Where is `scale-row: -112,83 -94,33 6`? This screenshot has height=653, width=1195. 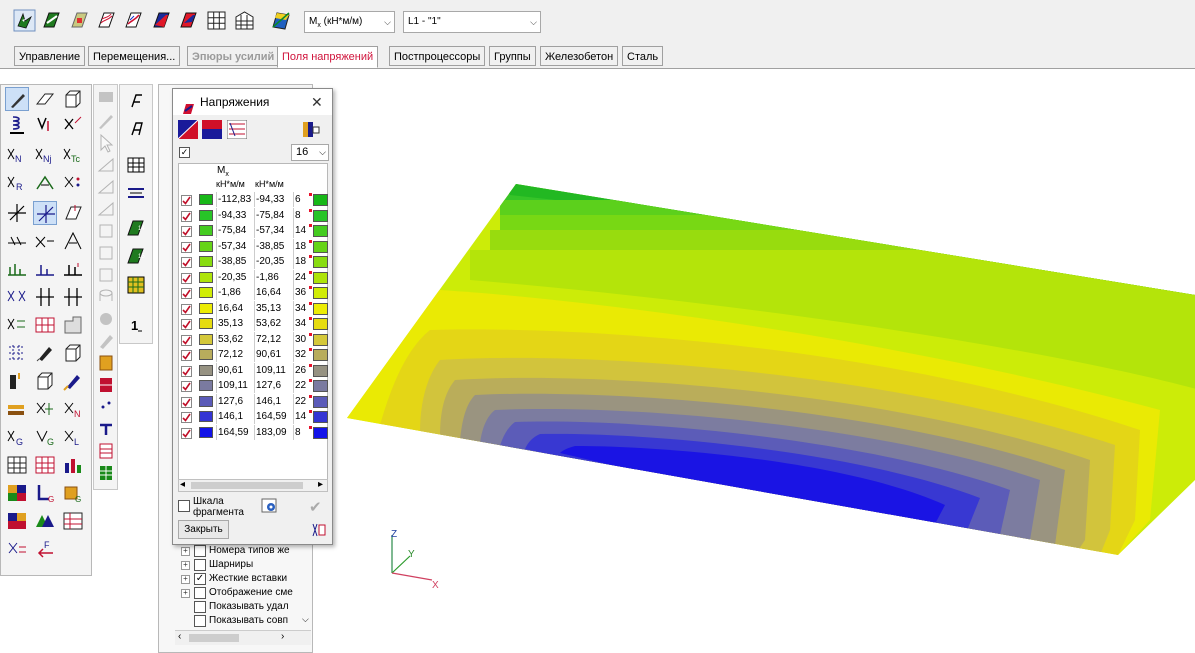
scale-row: -112,83 -94,33 6 is located at coordinates (253, 199).